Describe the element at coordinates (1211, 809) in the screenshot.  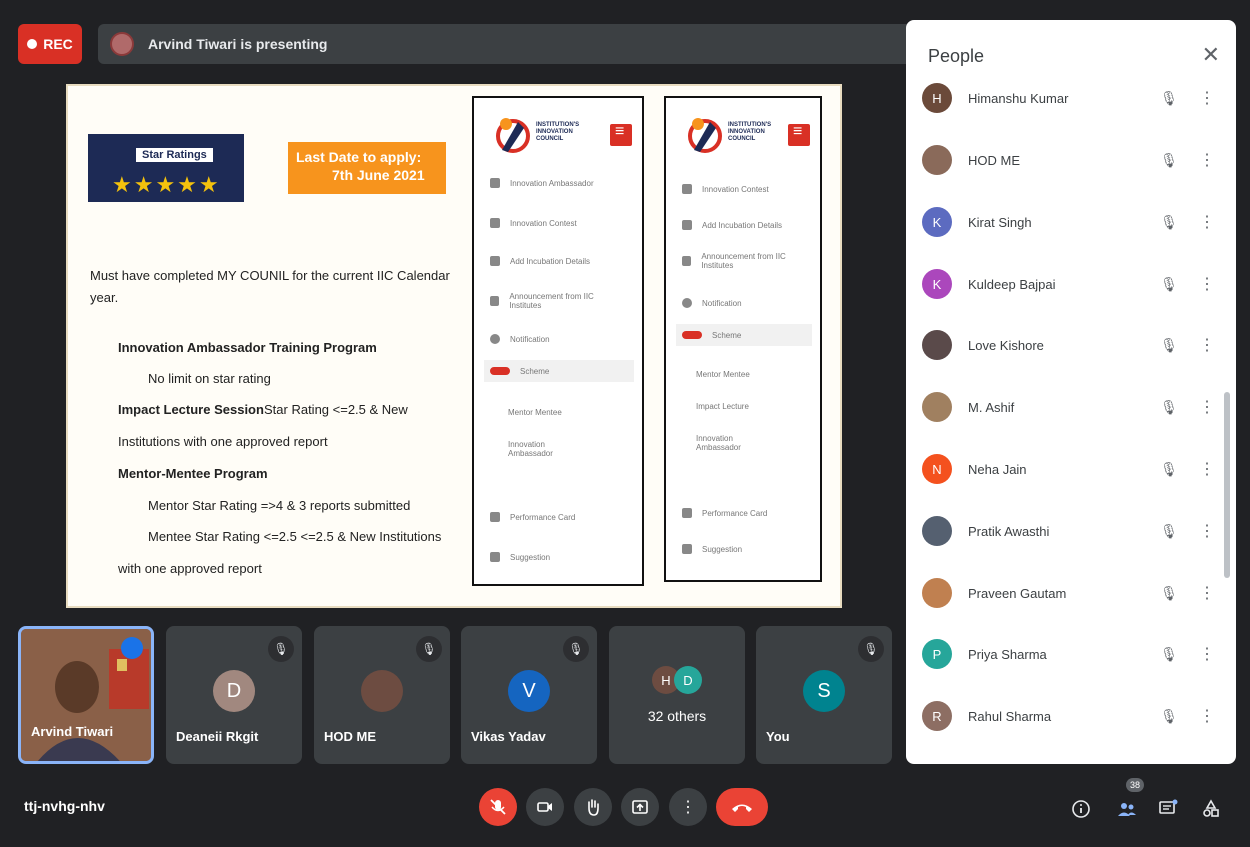
I see `activities-button` at that location.